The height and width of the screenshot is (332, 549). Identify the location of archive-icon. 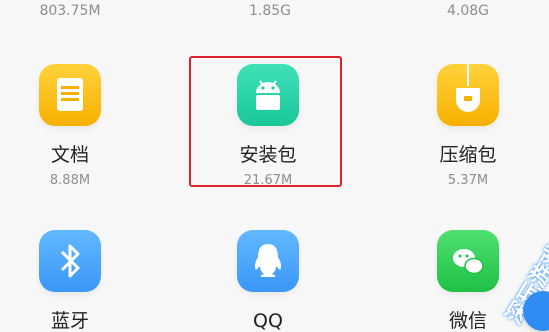
(468, 95).